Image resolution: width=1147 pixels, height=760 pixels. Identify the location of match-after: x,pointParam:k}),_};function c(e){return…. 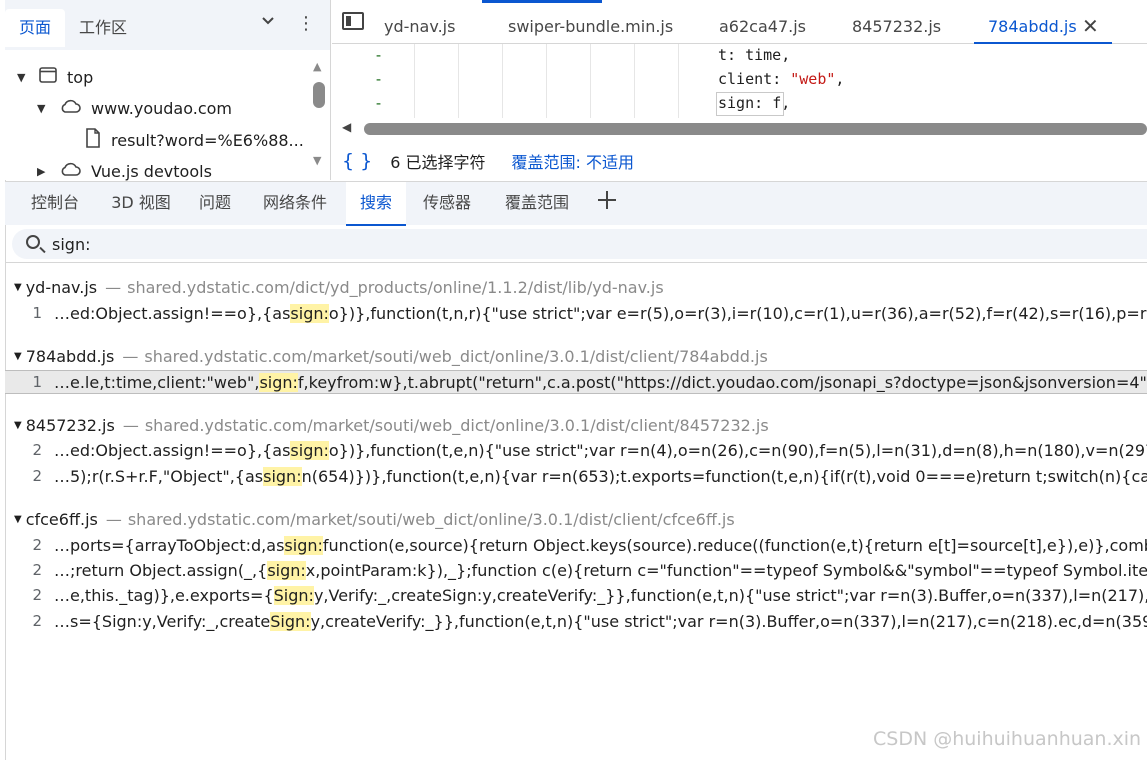
(726, 570).